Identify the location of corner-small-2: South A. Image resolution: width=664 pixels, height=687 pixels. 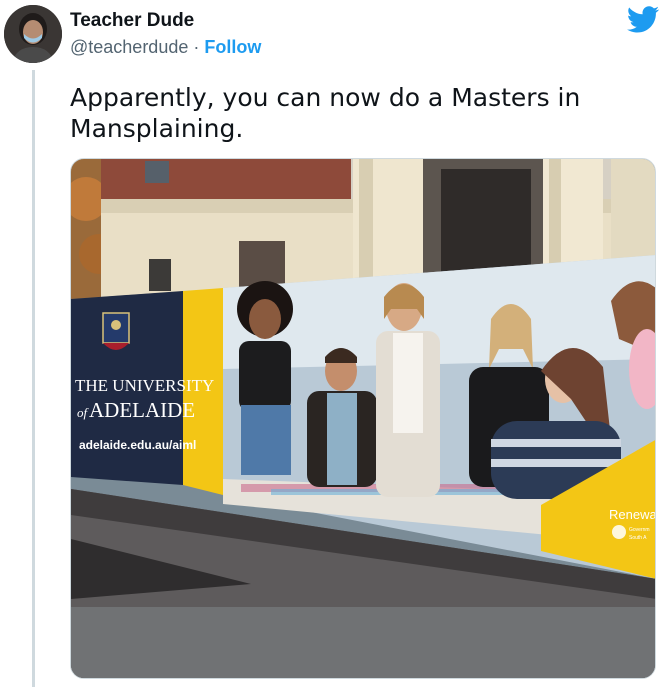
(638, 538).